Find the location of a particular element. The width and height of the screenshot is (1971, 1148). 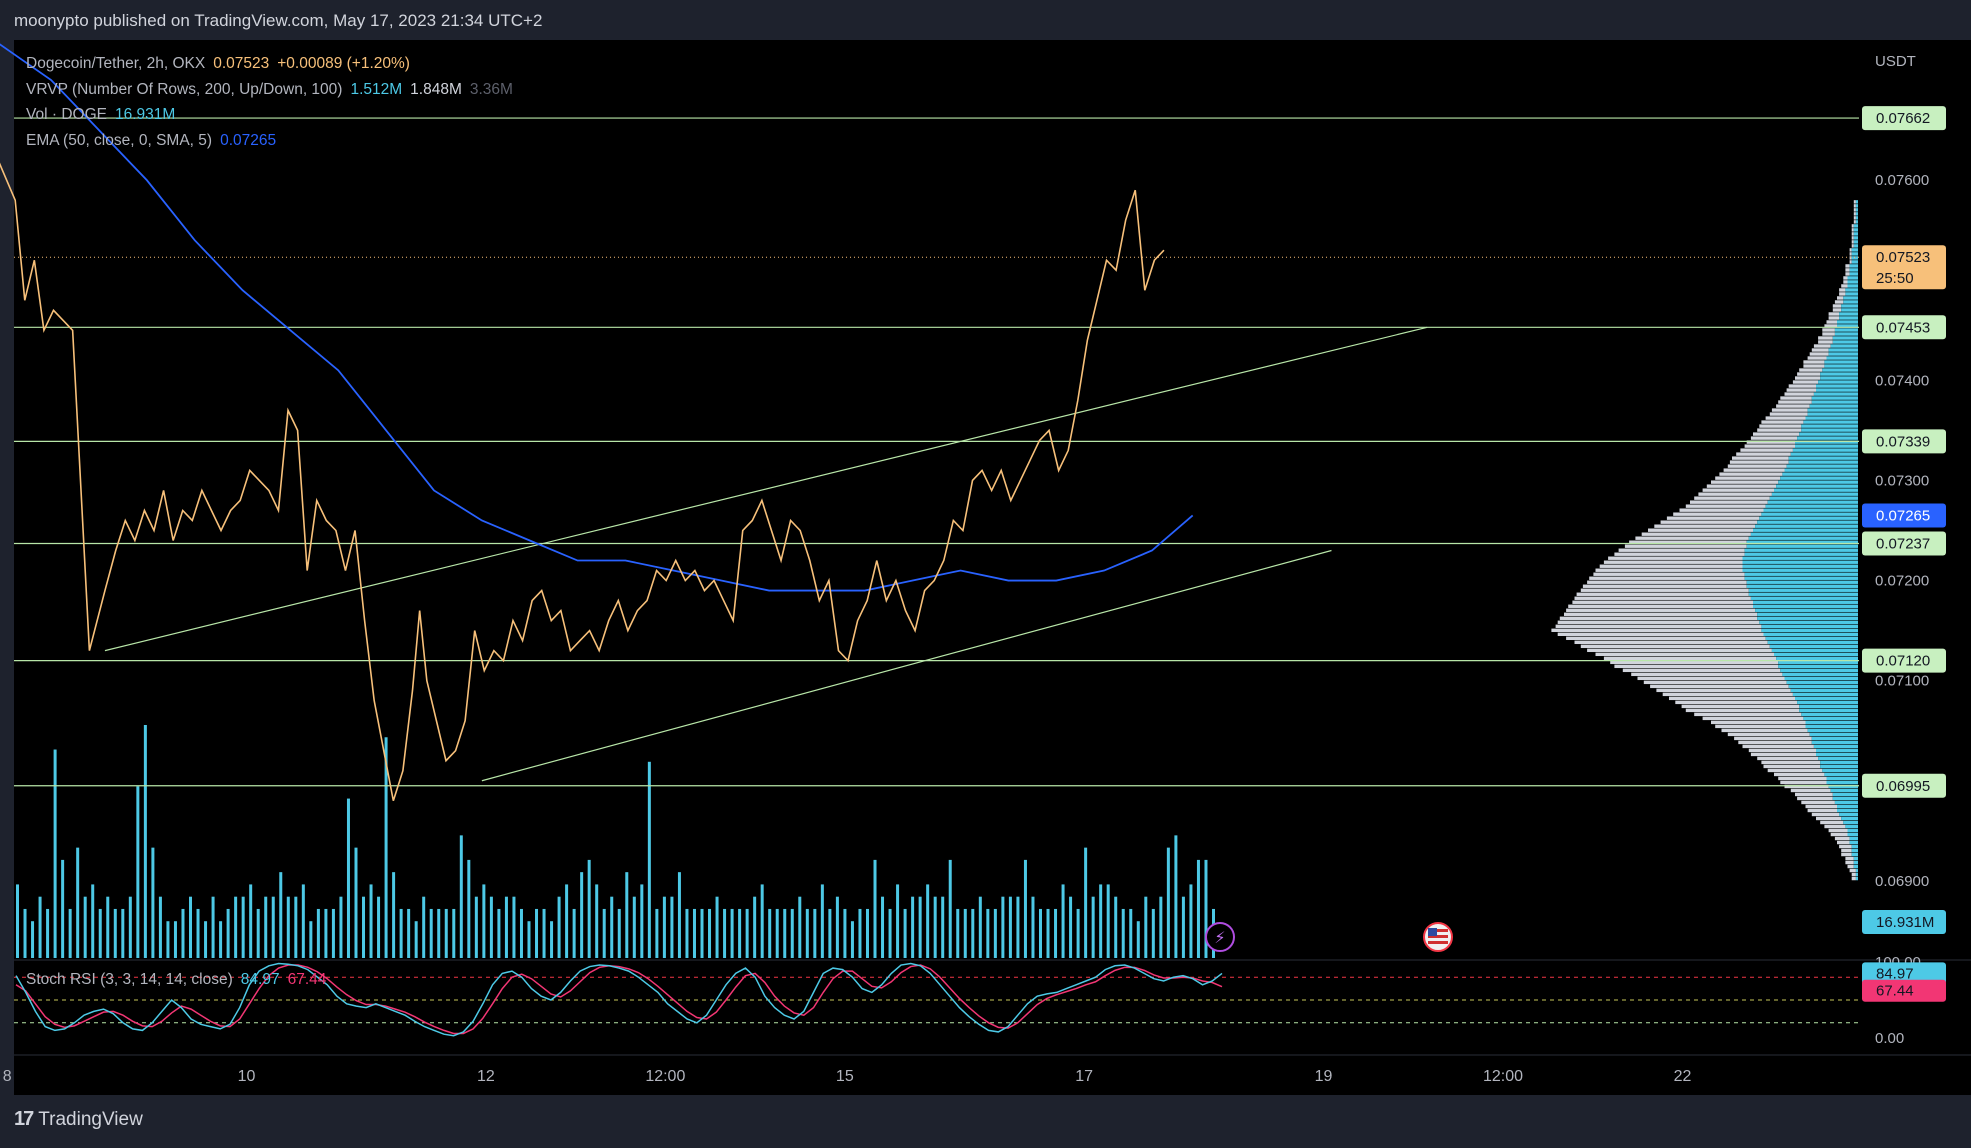

time-tick-label: 8 is located at coordinates (7, 1076).